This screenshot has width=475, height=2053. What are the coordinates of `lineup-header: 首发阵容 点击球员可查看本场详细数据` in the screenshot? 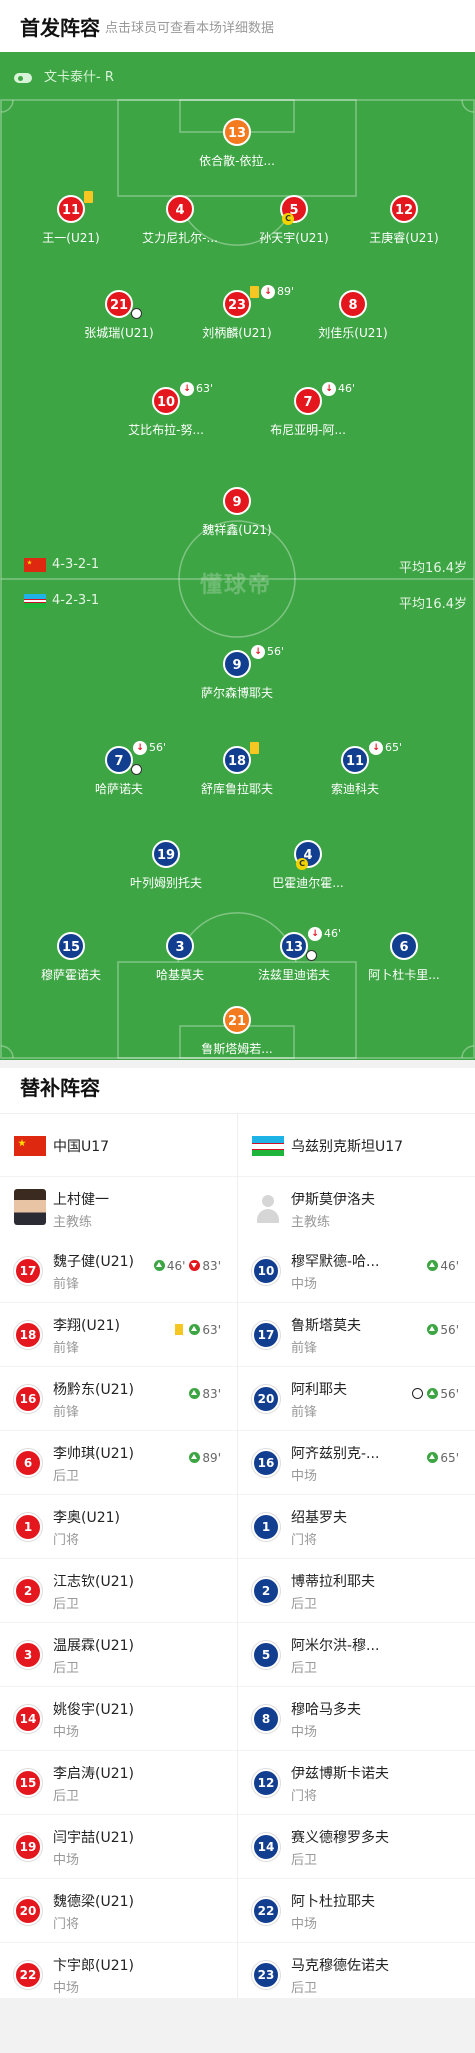 It's located at (237, 26).